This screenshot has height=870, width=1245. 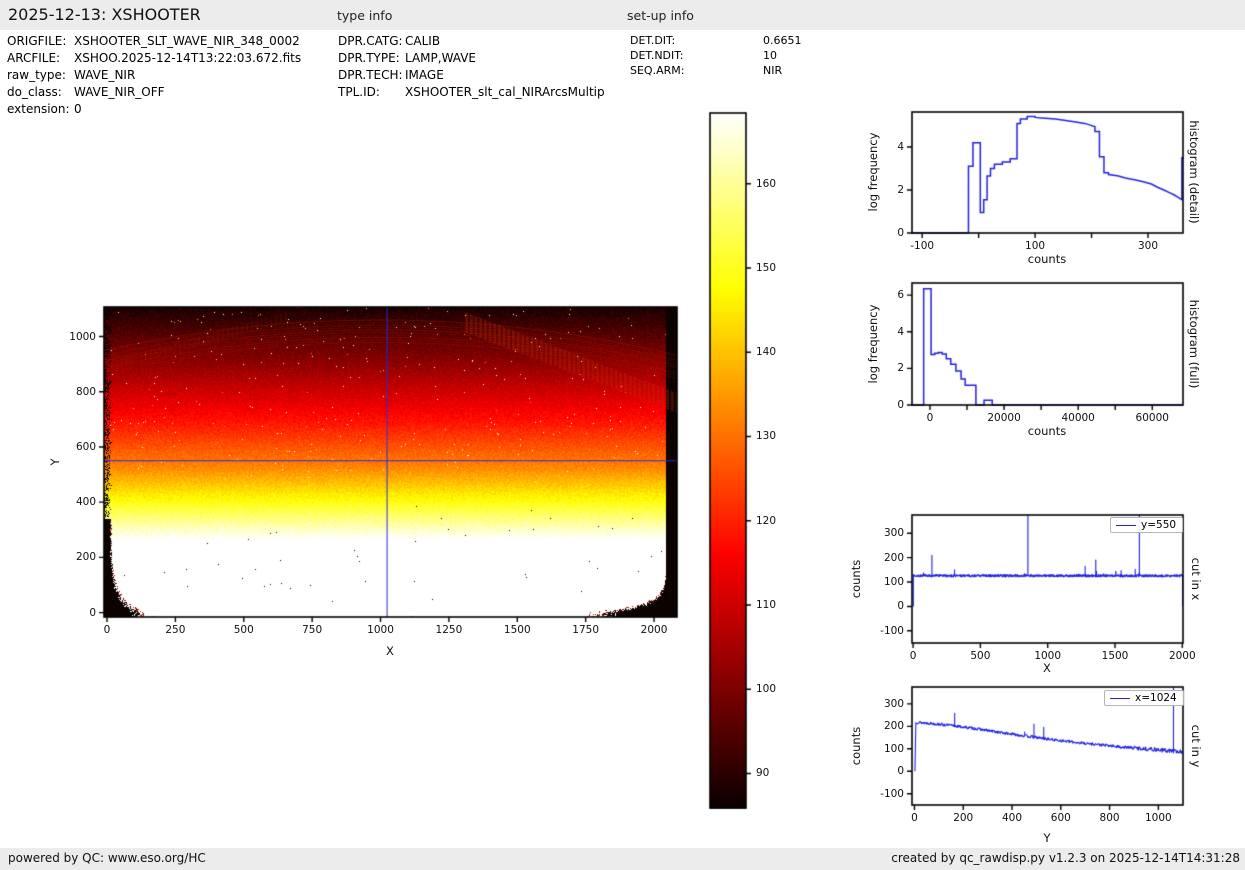 I want to click on main-y-axis-label: Y, so click(x=55, y=462).